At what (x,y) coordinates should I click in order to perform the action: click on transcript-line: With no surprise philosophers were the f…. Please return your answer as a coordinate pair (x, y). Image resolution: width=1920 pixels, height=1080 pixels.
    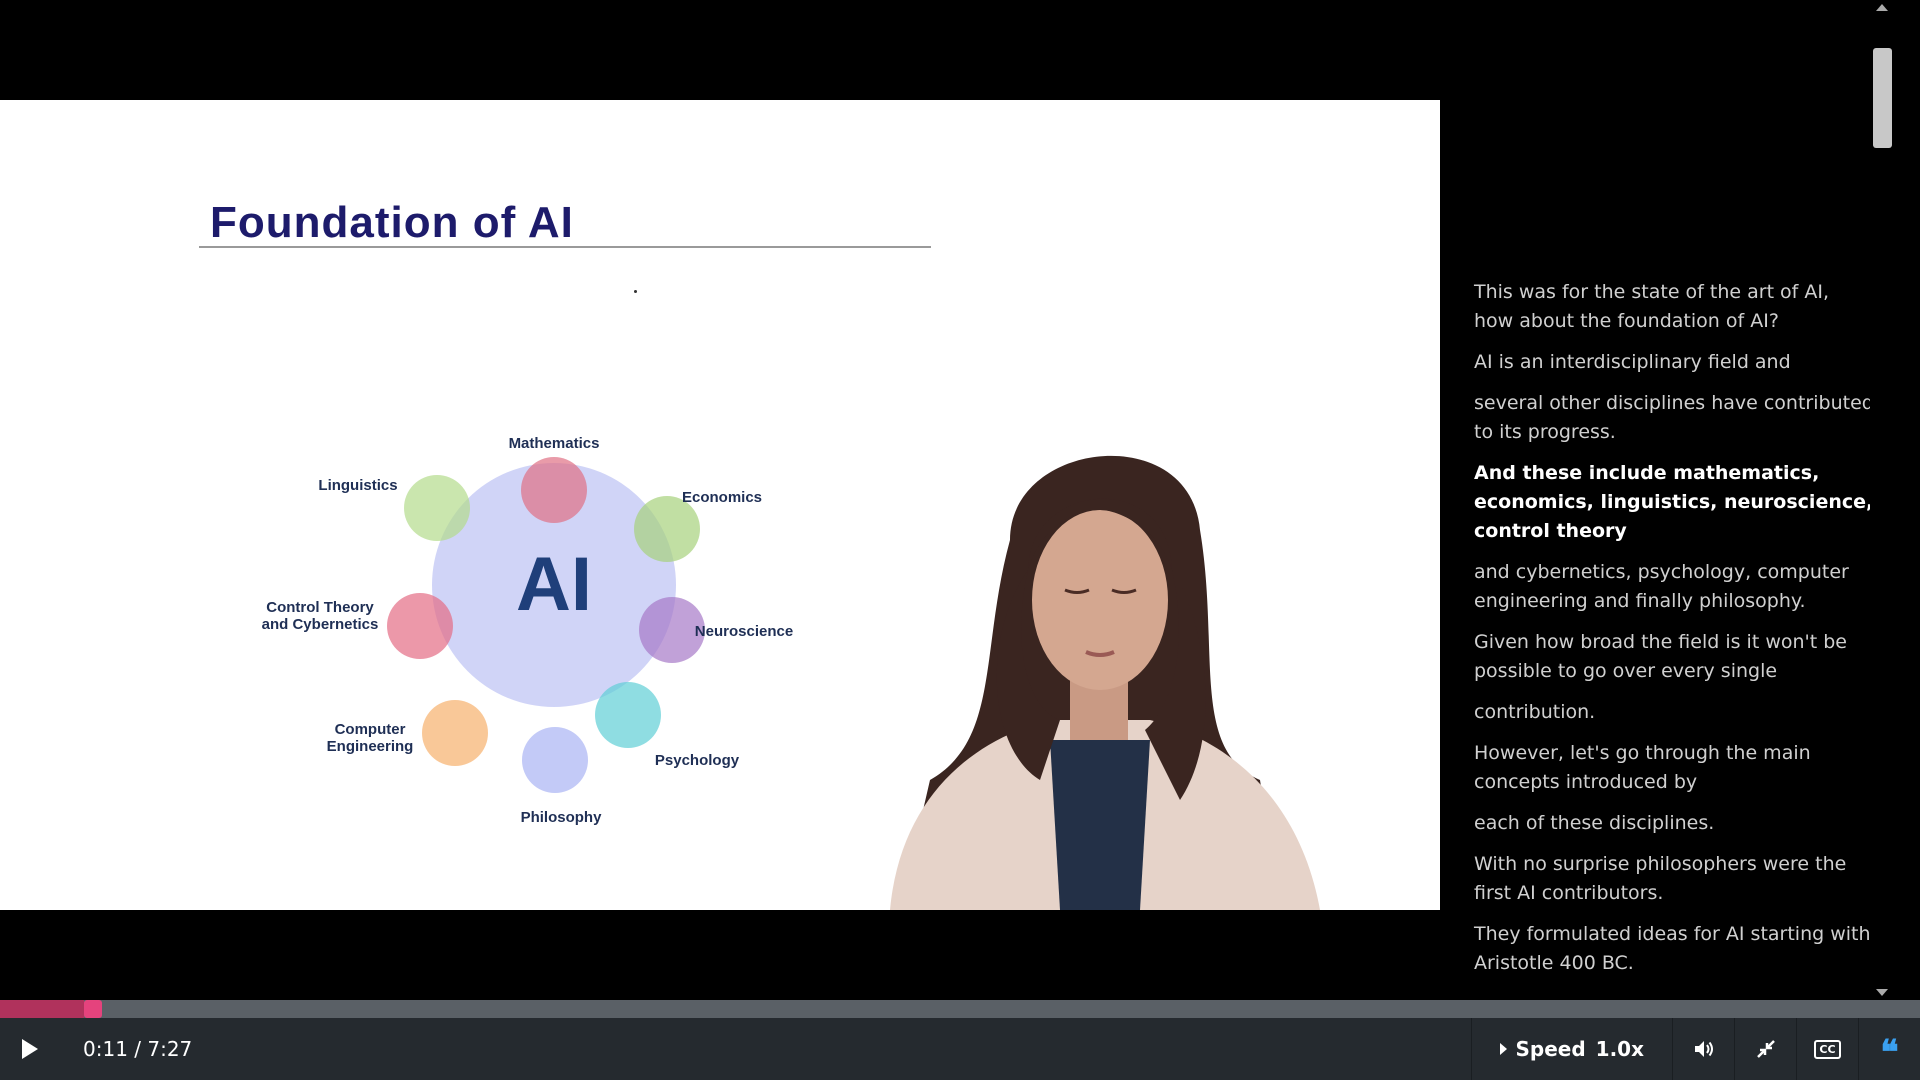
    Looking at the image, I should click on (1674, 879).